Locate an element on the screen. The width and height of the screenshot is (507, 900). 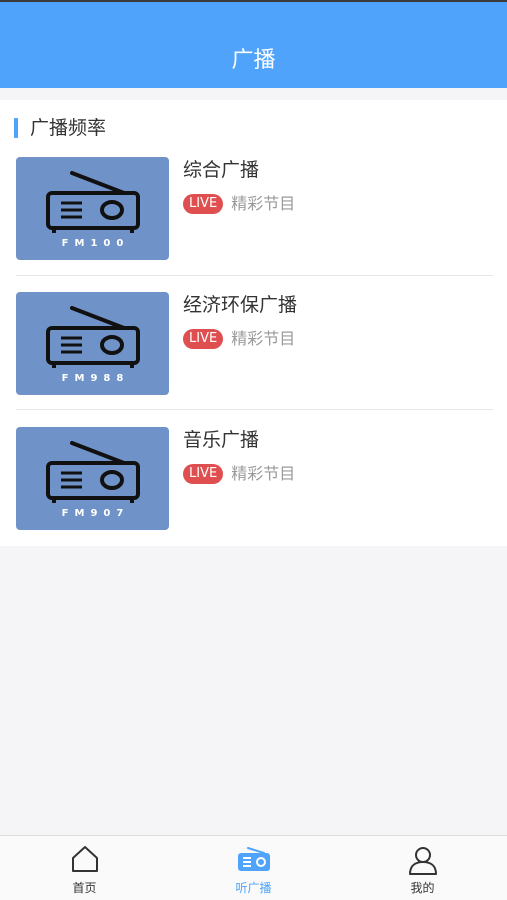
tab-label: 听广播 is located at coordinates (253, 888).